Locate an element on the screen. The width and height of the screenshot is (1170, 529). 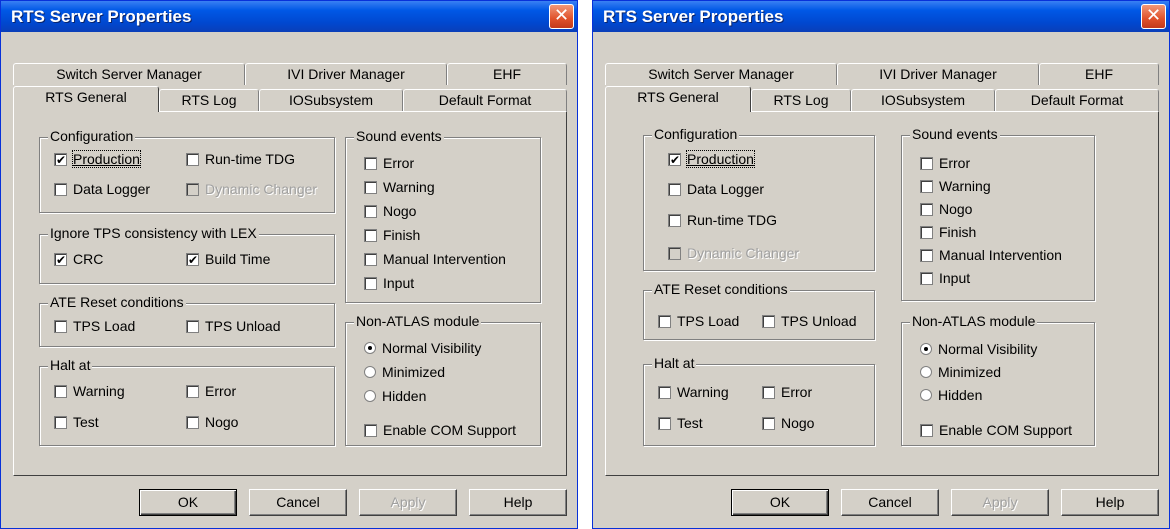
checkbox-disabled-icon is located at coordinates (674, 253).